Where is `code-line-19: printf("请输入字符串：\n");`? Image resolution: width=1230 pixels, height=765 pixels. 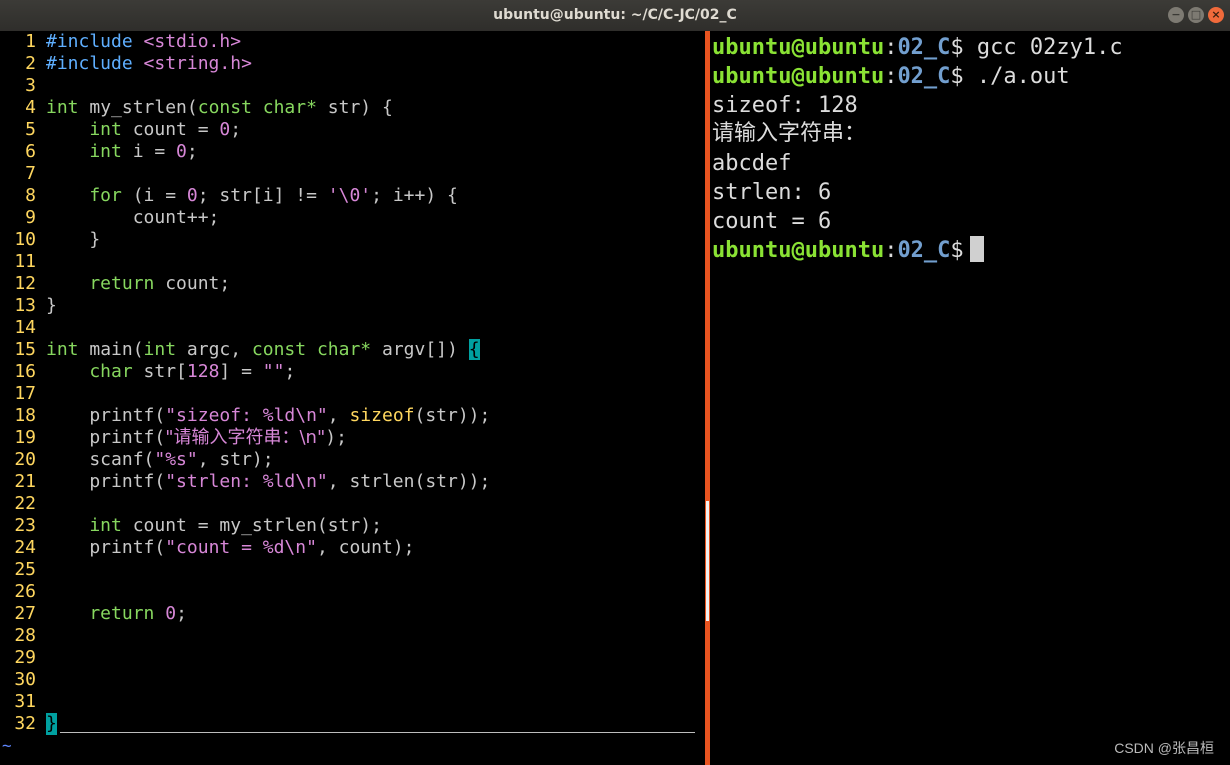
code-line-19: printf("请输入字符串：\n"); is located at coordinates (196, 437).